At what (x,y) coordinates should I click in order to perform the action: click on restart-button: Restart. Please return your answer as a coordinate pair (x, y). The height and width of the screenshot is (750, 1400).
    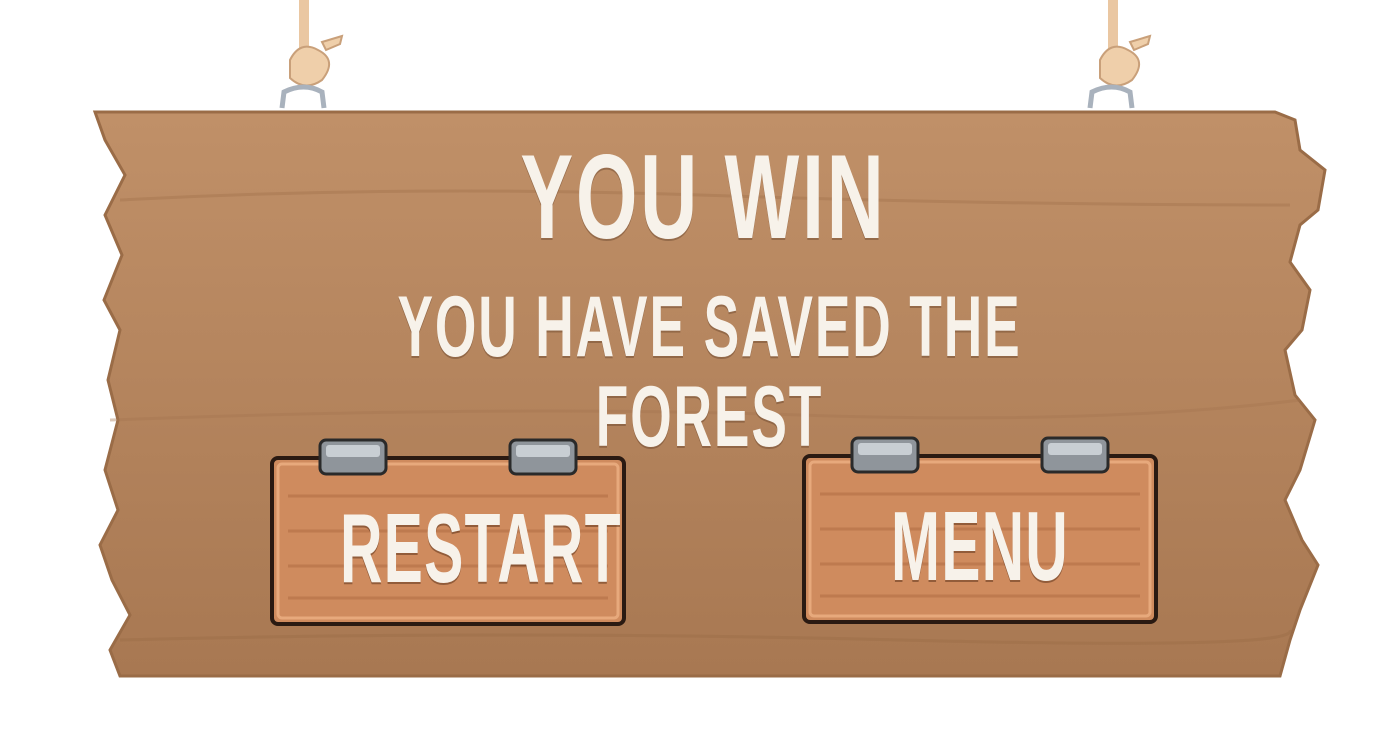
    Looking at the image, I should click on (448, 531).